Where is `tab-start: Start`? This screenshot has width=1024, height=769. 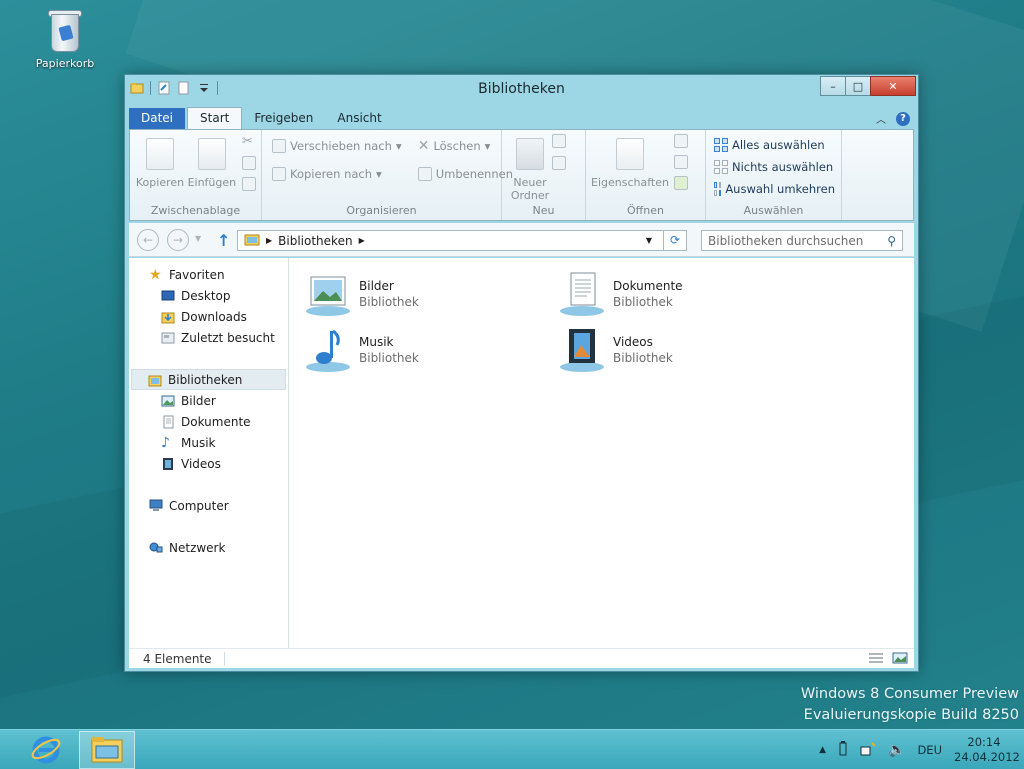 tab-start: Start is located at coordinates (215, 118).